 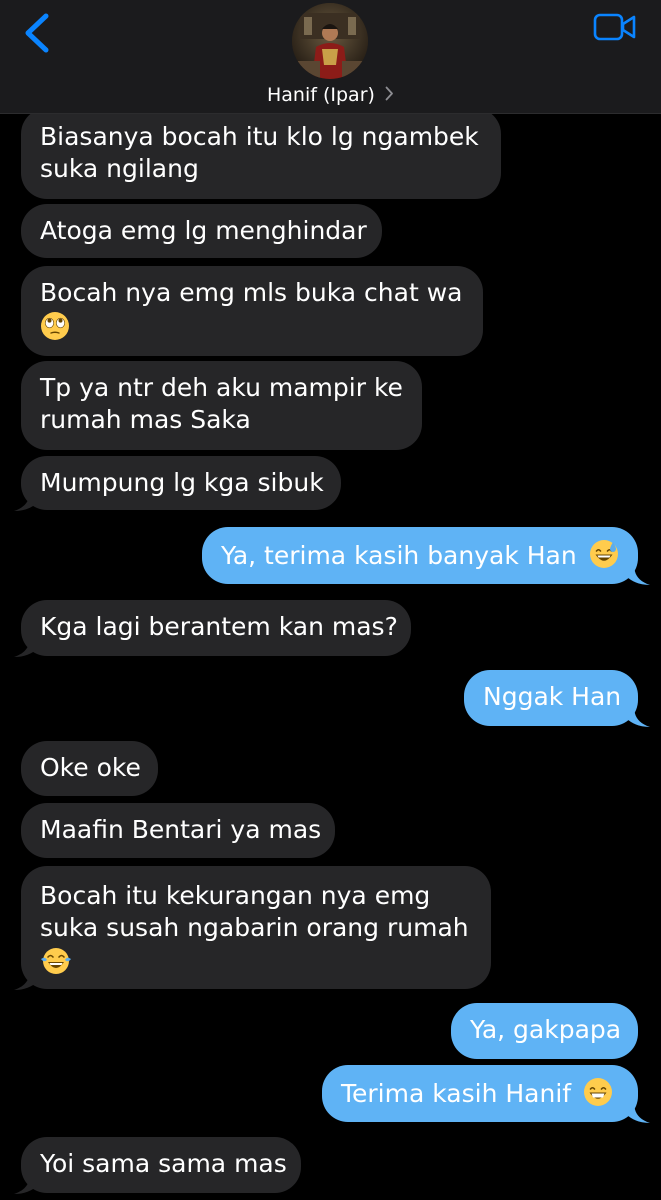 What do you see at coordinates (219, 626) in the screenshot?
I see `message-text: Kga lagi berantem kan mas?` at bounding box center [219, 626].